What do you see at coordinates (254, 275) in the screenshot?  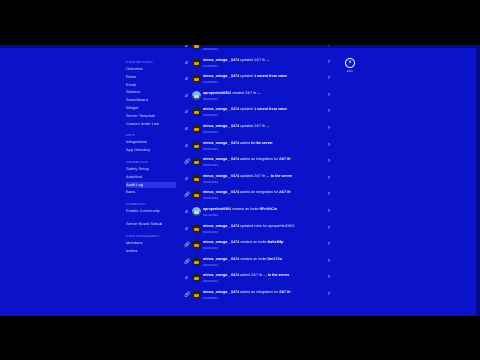 I see `entry-action: added 24/7 lfr —` at bounding box center [254, 275].